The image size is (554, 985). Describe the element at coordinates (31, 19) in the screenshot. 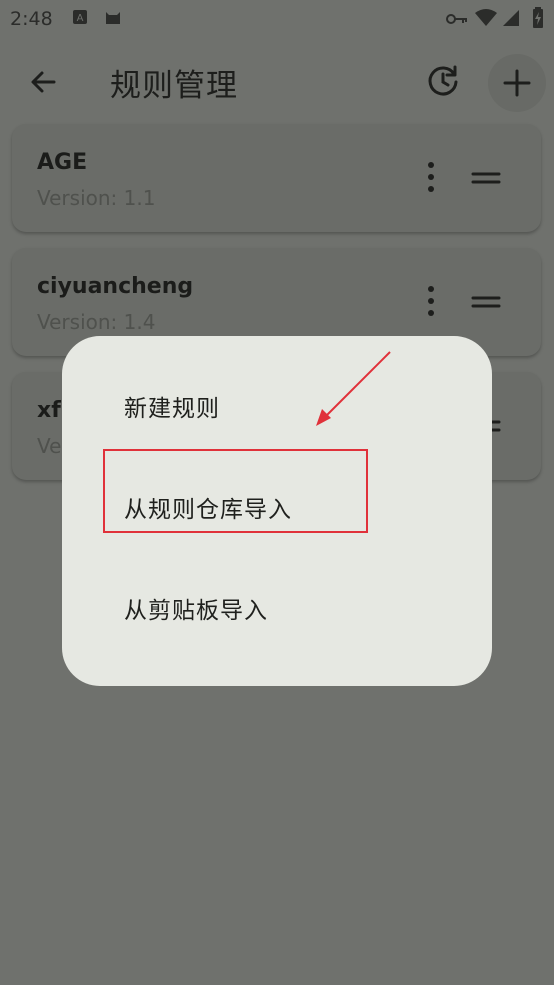

I see `status-time: 2:48` at that location.